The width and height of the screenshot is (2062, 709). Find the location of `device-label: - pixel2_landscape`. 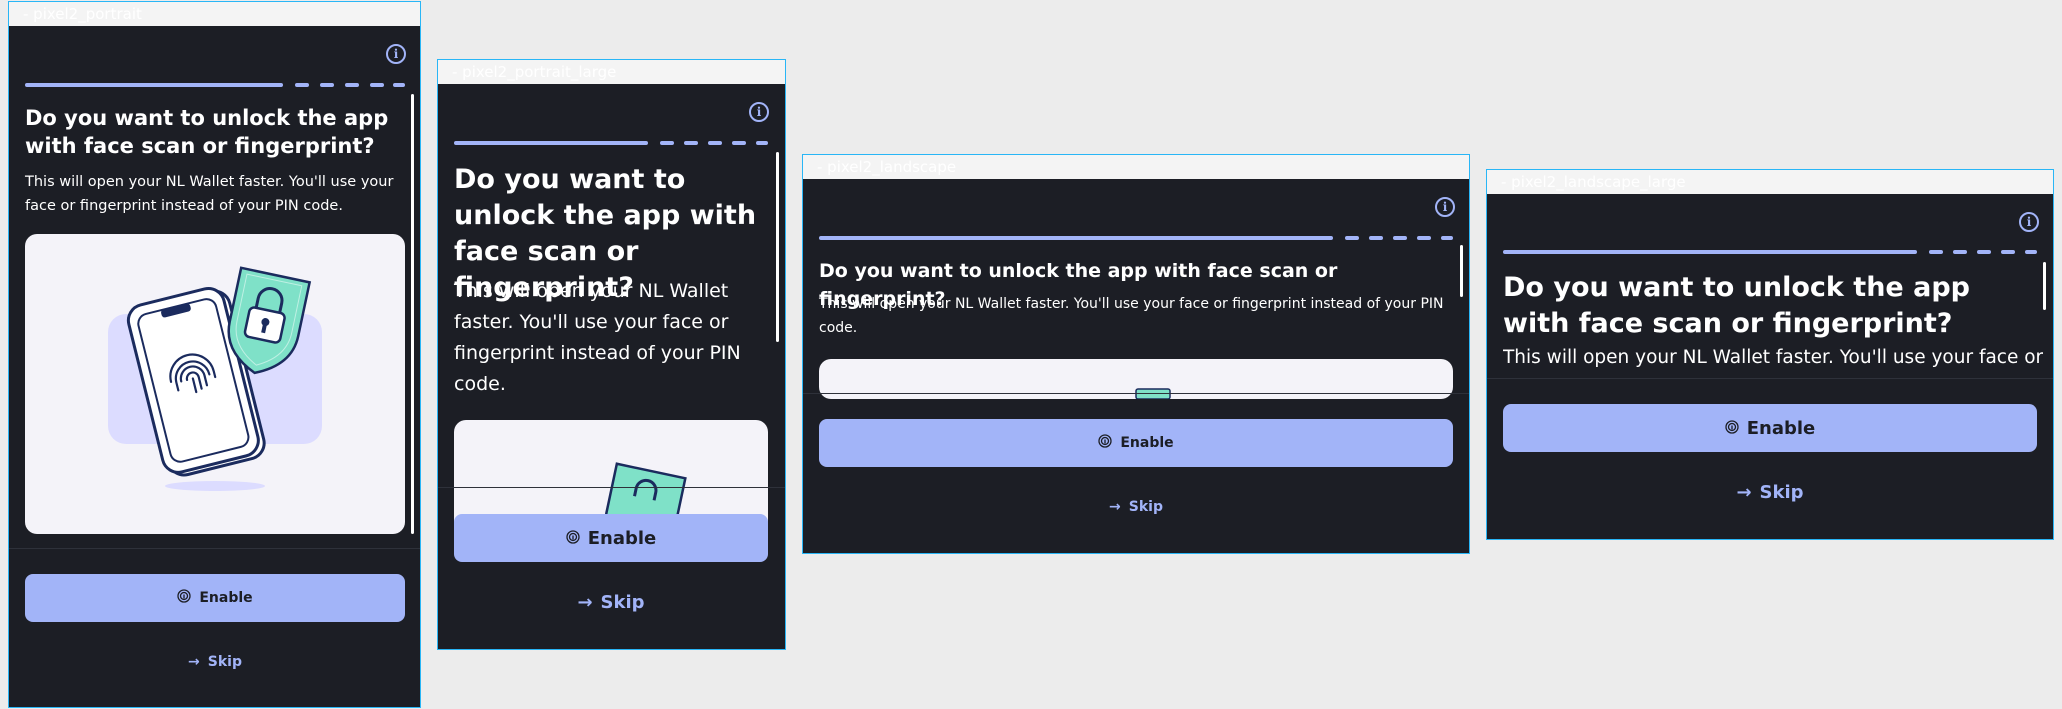

device-label: - pixel2_landscape is located at coordinates (1136, 167).